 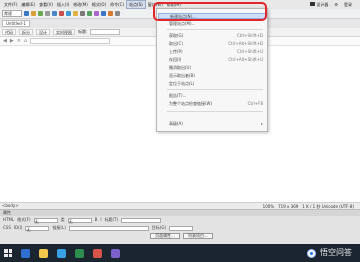 What do you see at coordinates (61, 253) in the screenshot?
I see `edge-taskbar-icon` at bounding box center [61, 253].